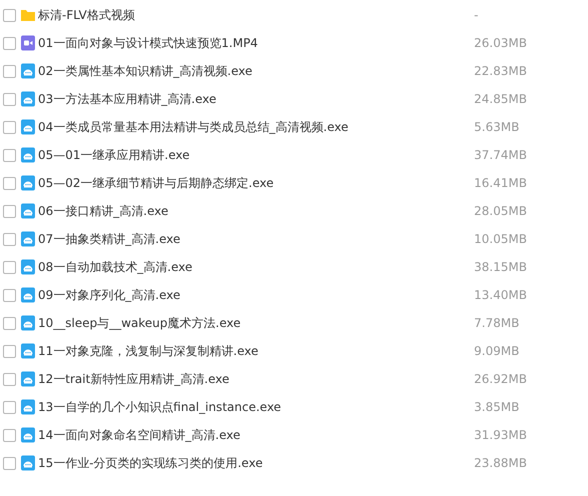  I want to click on file-name: 标清-FLV格式视频, so click(256, 15).